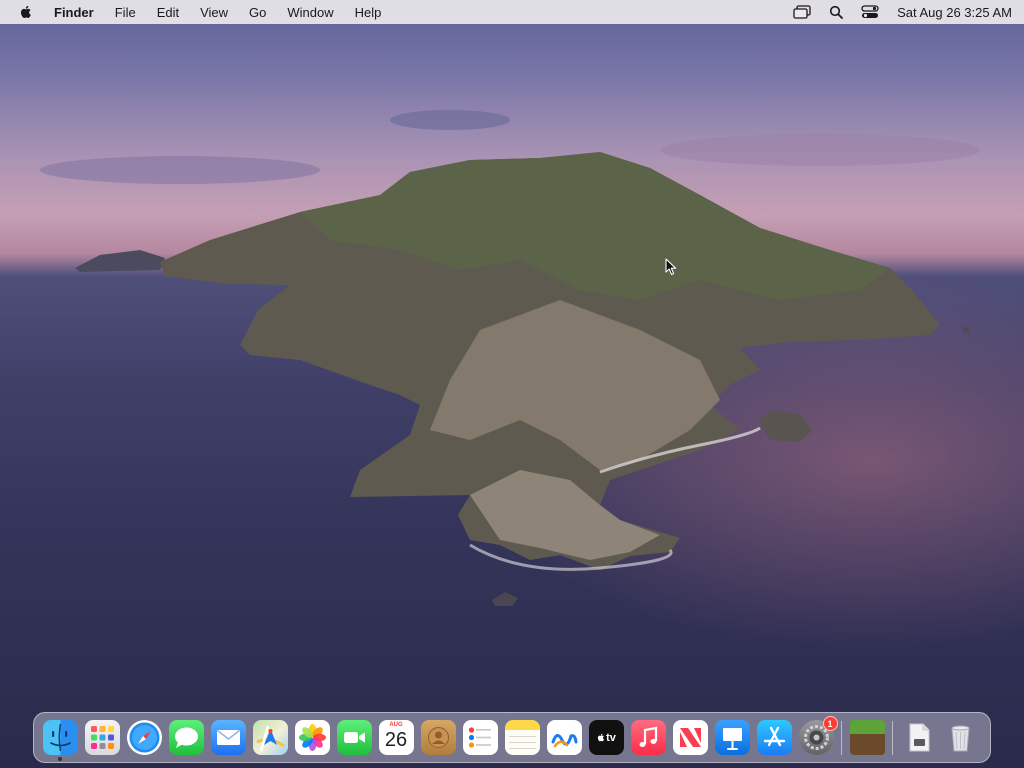 The image size is (1024, 768). I want to click on dock-app-finder, so click(60, 740).